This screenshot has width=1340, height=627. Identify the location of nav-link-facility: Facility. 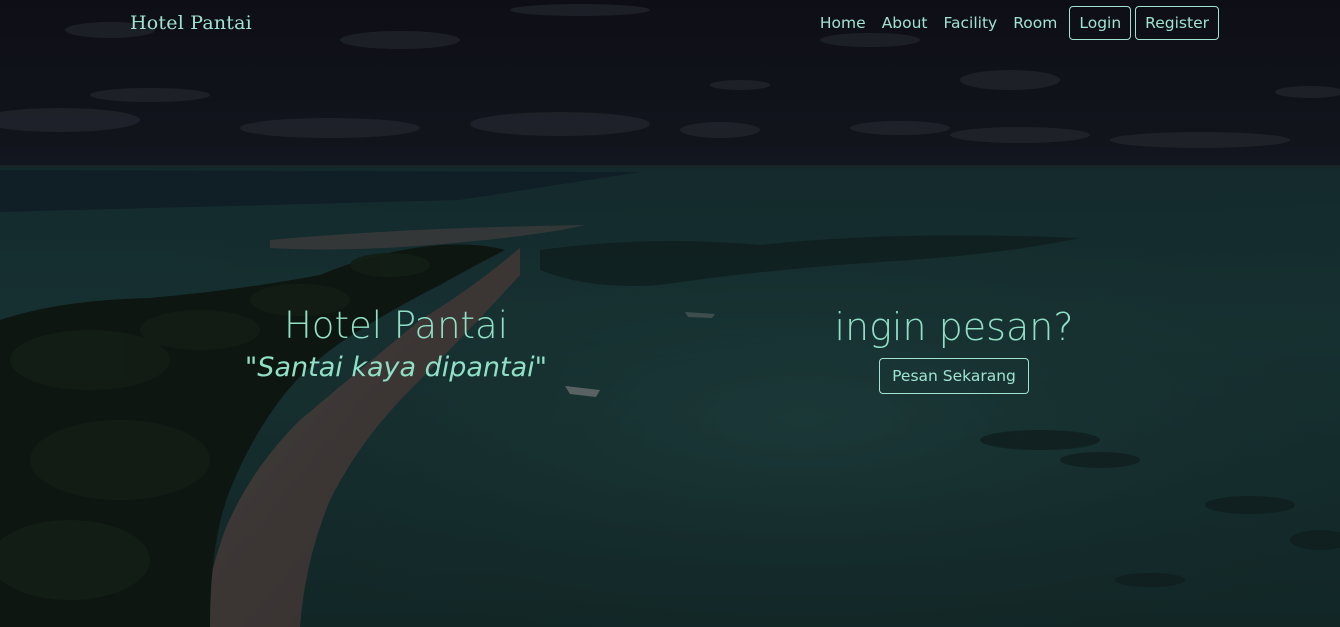
(971, 23).